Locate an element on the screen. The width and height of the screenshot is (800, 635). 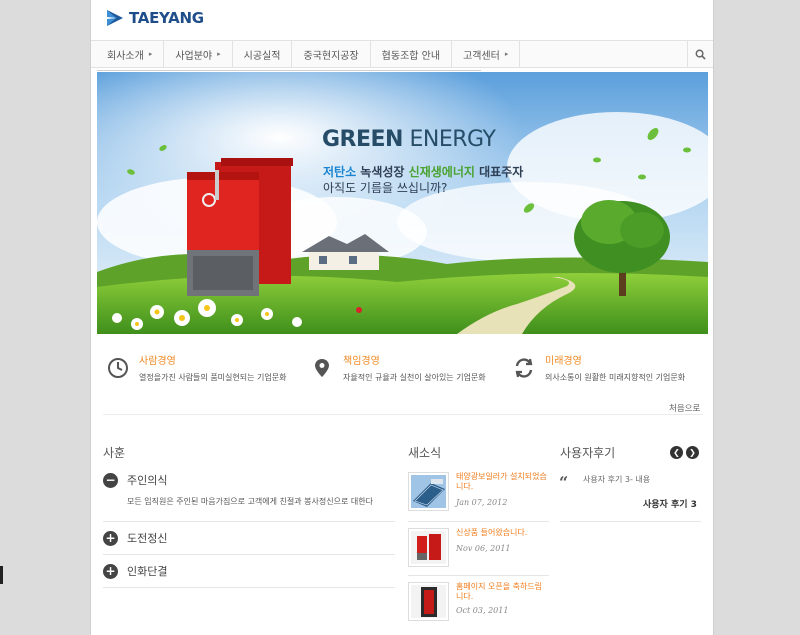
chevron-right-icon: ❯ is located at coordinates (692, 452).